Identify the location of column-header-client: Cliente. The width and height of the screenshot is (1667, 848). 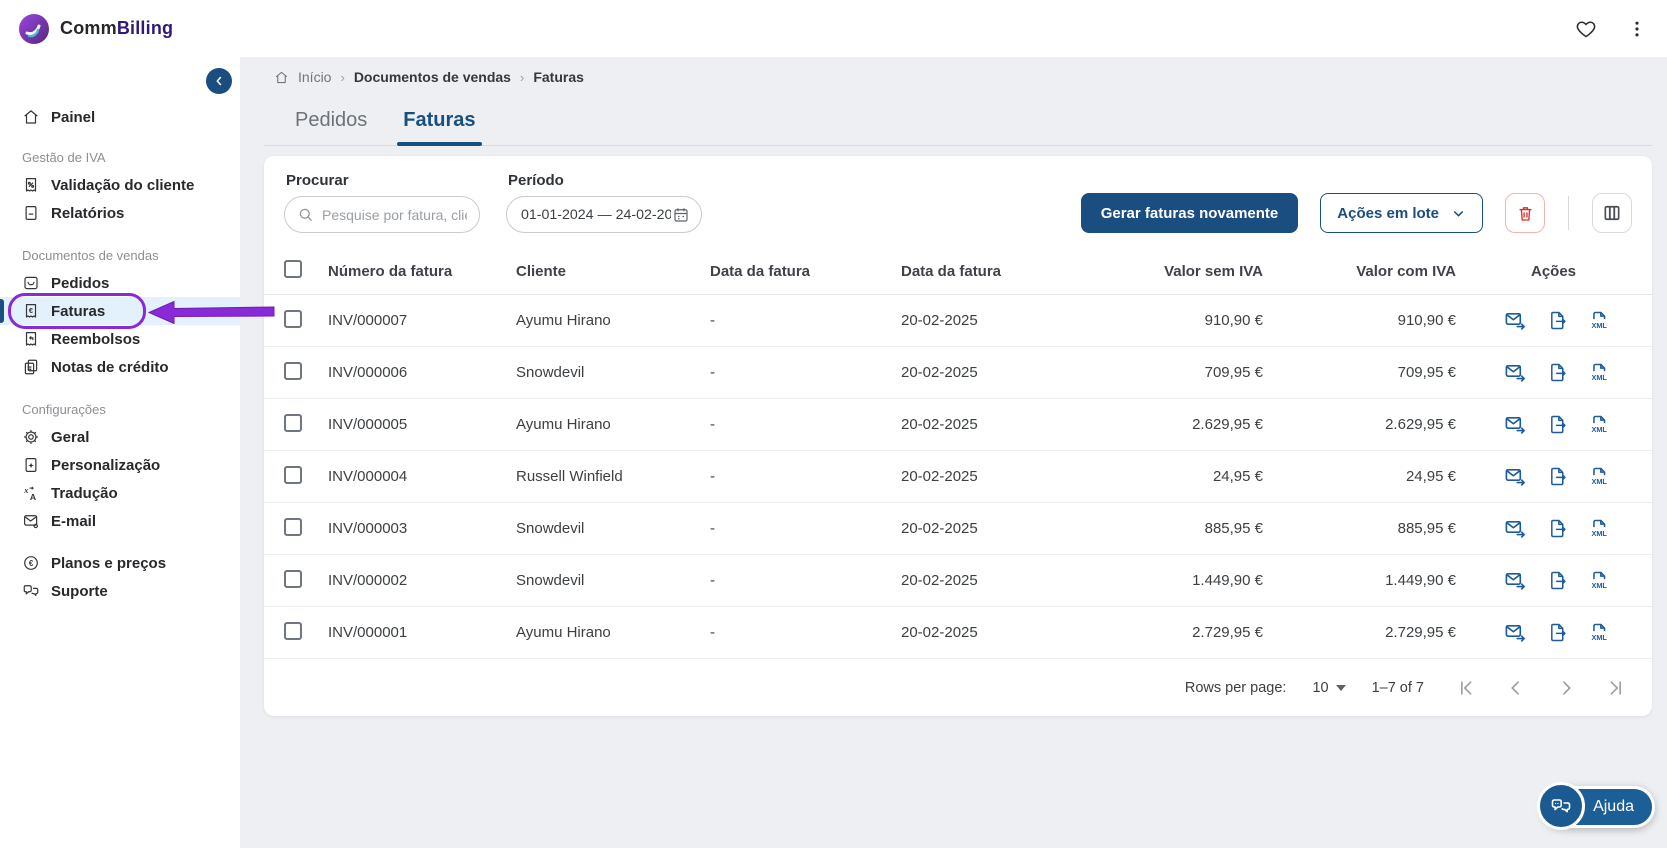
(613, 271).